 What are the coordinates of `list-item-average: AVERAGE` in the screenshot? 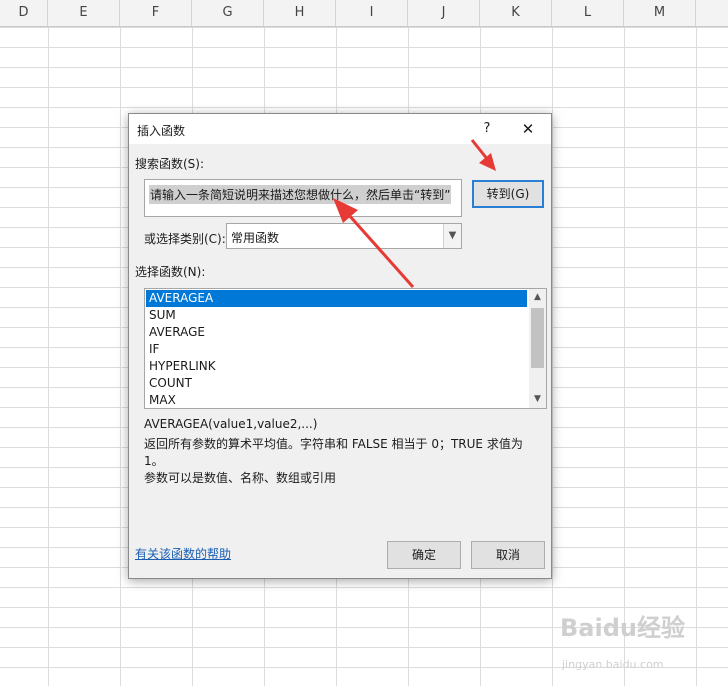 It's located at (336, 332).